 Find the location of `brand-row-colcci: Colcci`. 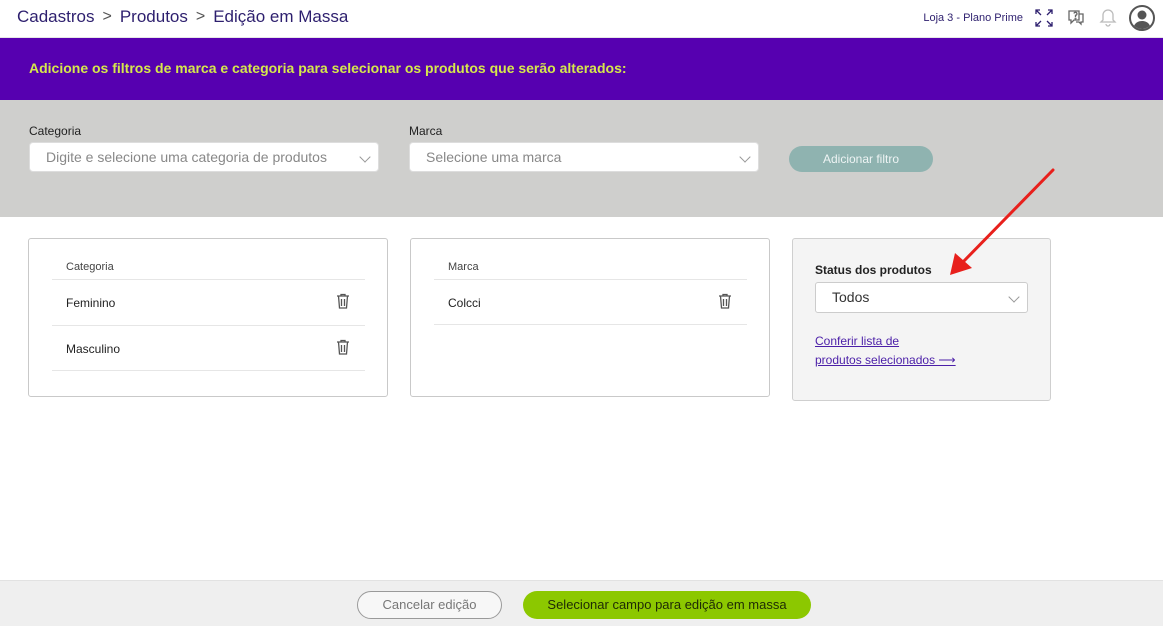

brand-row-colcci: Colcci is located at coordinates (590, 302).